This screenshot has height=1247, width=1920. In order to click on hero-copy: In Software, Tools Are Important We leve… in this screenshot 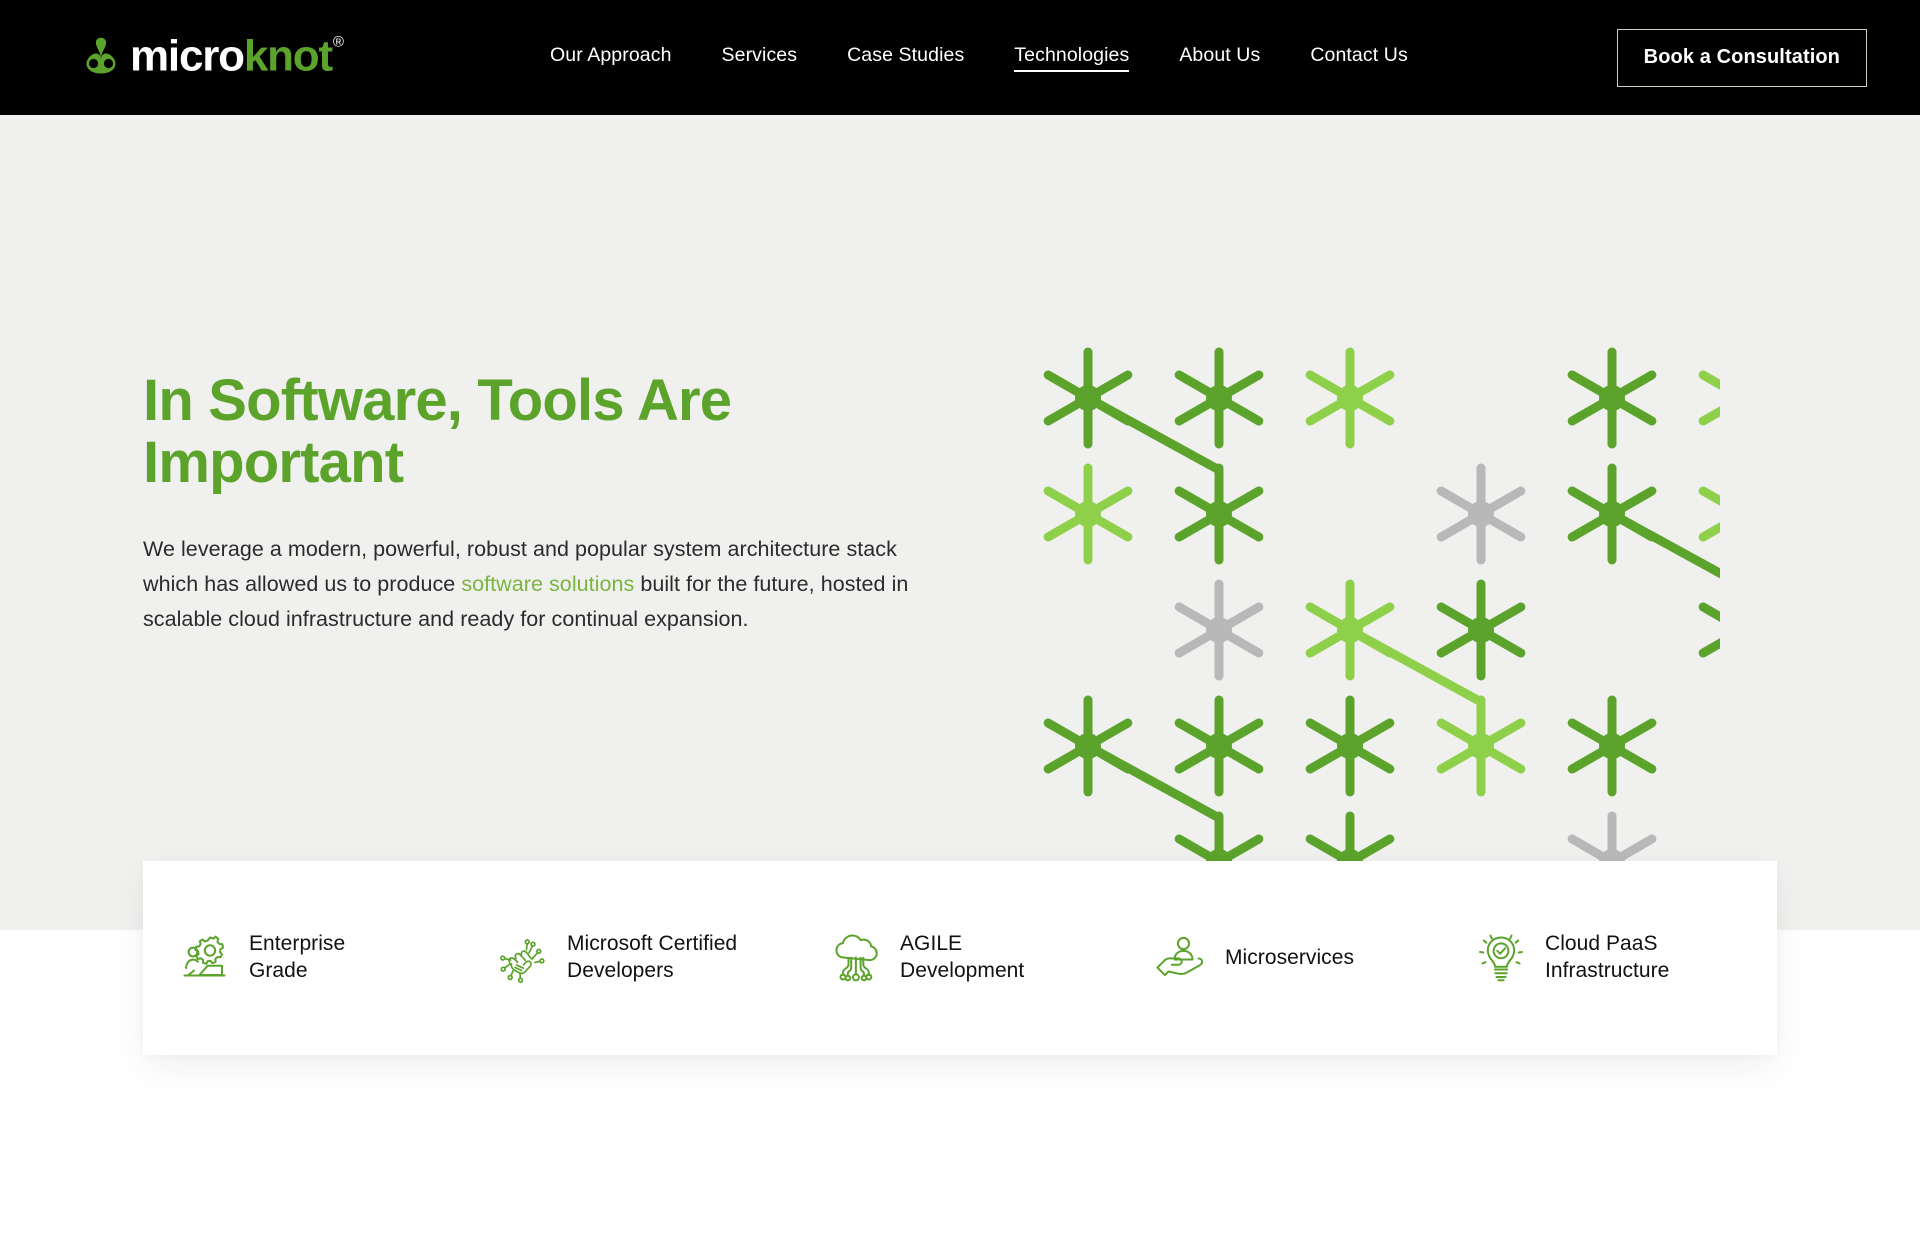, I will do `click(553, 502)`.